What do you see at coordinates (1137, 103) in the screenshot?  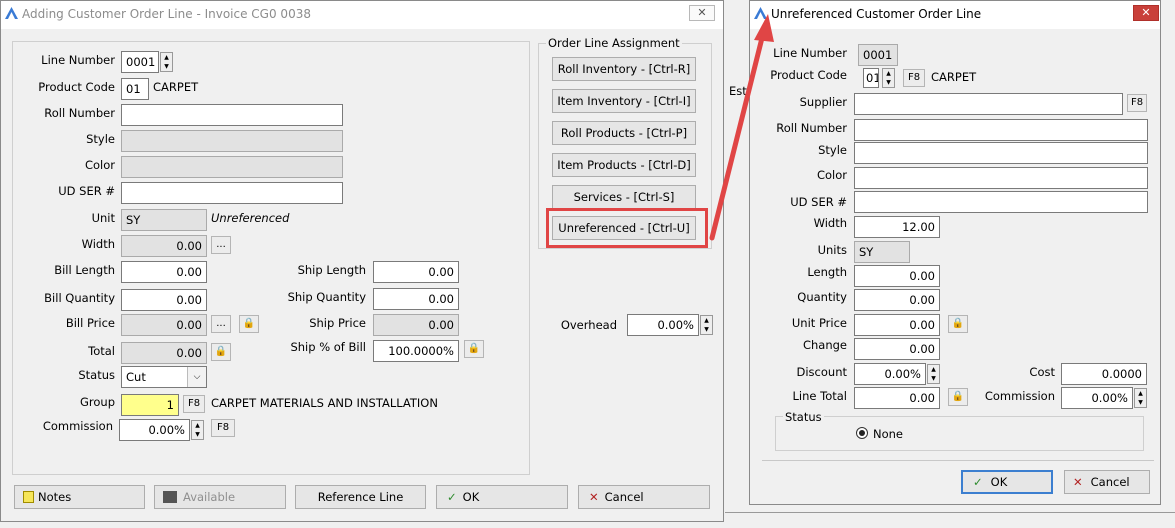 I see `dlg-supplier-f8-button: F8` at bounding box center [1137, 103].